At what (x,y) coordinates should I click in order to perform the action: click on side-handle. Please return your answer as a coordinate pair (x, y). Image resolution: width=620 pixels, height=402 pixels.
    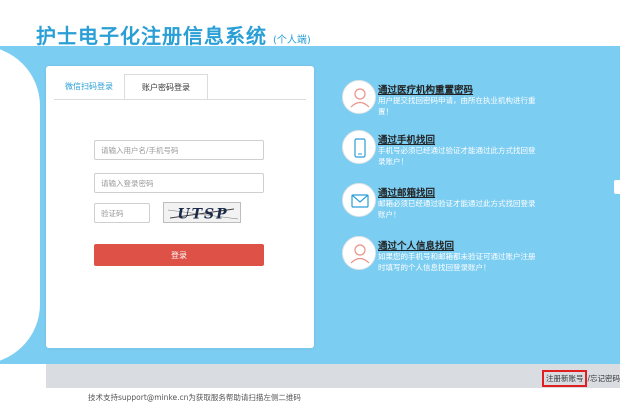
    Looking at the image, I should click on (617, 187).